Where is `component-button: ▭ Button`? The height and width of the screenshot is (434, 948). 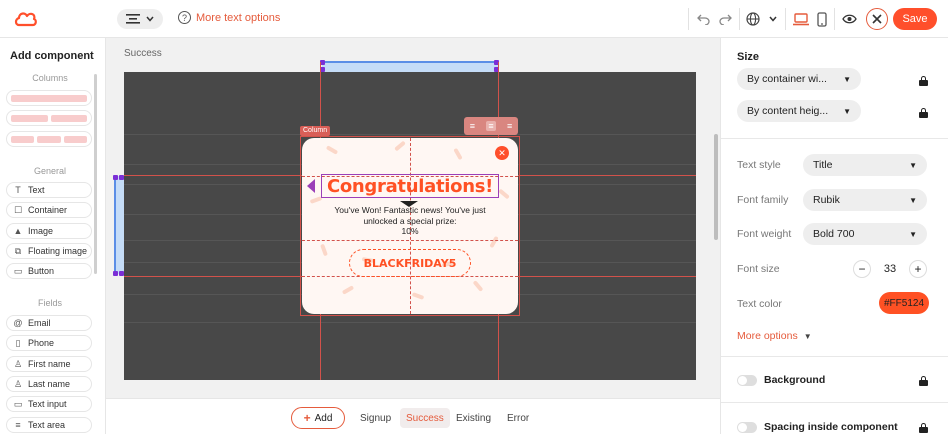 component-button: ▭ Button is located at coordinates (49, 271).